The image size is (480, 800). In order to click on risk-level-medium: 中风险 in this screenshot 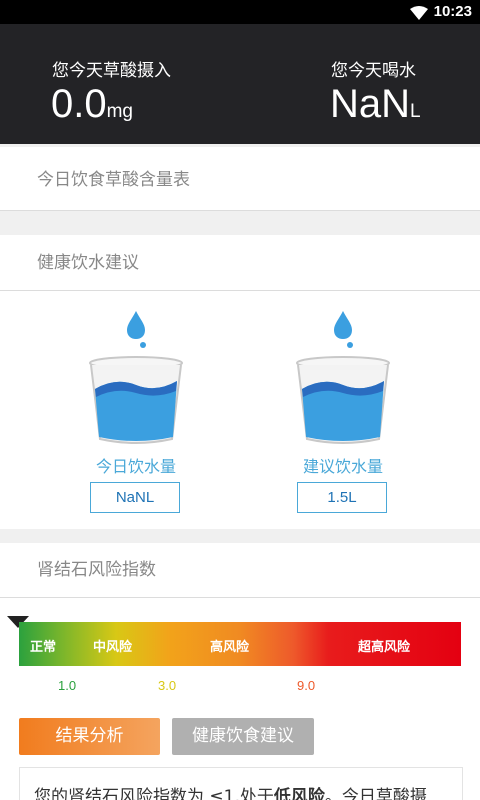, I will do `click(113, 647)`.